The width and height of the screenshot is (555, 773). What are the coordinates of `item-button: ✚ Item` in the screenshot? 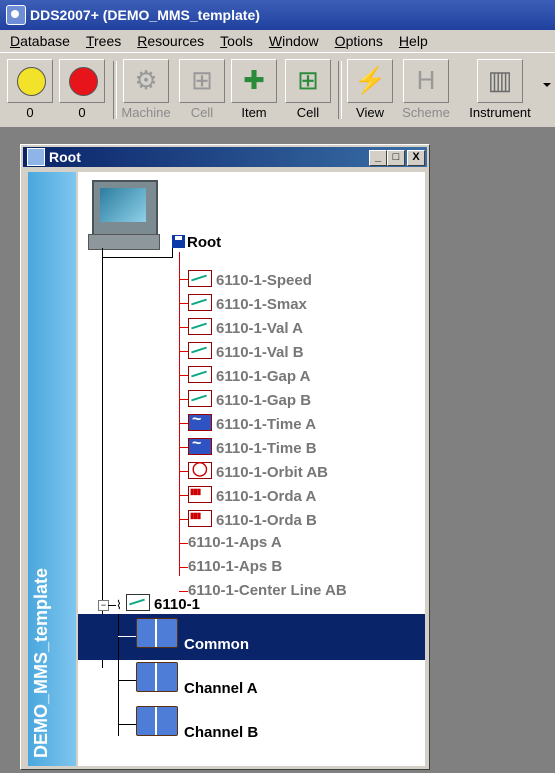 It's located at (254, 90).